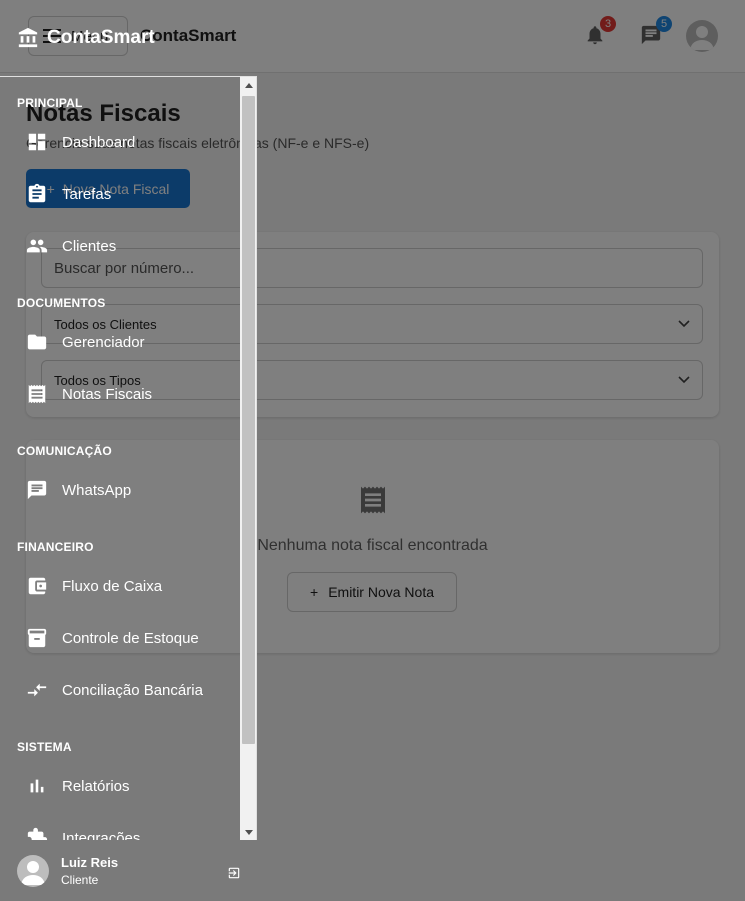 This screenshot has width=745, height=901. I want to click on chat-icon, so click(37, 490).